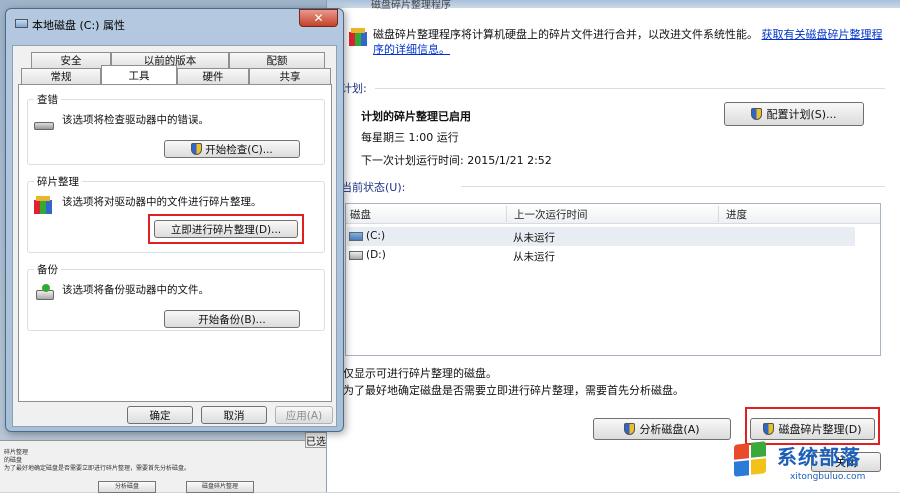 The image size is (900, 493). What do you see at coordinates (820, 429) in the screenshot?
I see `defrag-disk-label: 磁盘碎片整理(D)` at bounding box center [820, 429].